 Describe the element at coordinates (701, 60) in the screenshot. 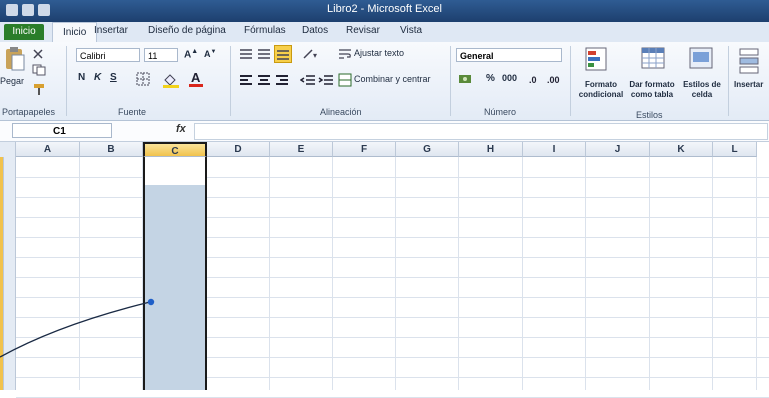

I see `cell-styles-icon` at that location.